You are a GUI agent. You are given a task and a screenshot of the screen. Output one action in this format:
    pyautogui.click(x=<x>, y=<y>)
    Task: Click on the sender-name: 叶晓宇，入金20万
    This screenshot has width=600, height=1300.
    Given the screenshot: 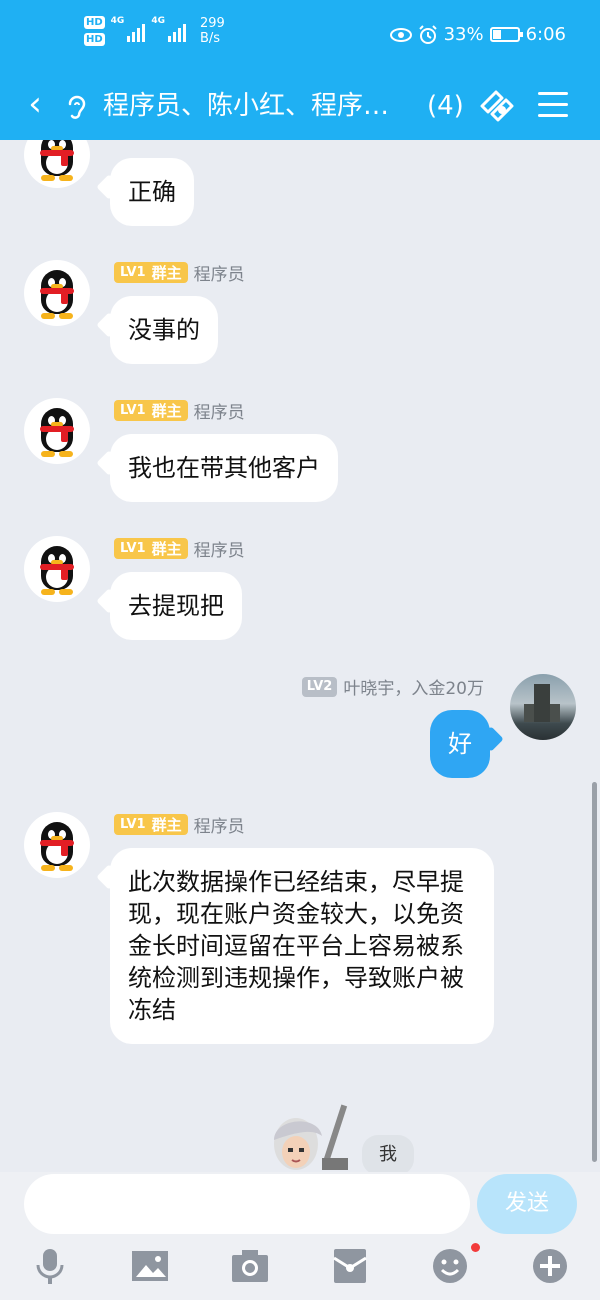 What is the action you would take?
    pyautogui.click(x=413, y=689)
    